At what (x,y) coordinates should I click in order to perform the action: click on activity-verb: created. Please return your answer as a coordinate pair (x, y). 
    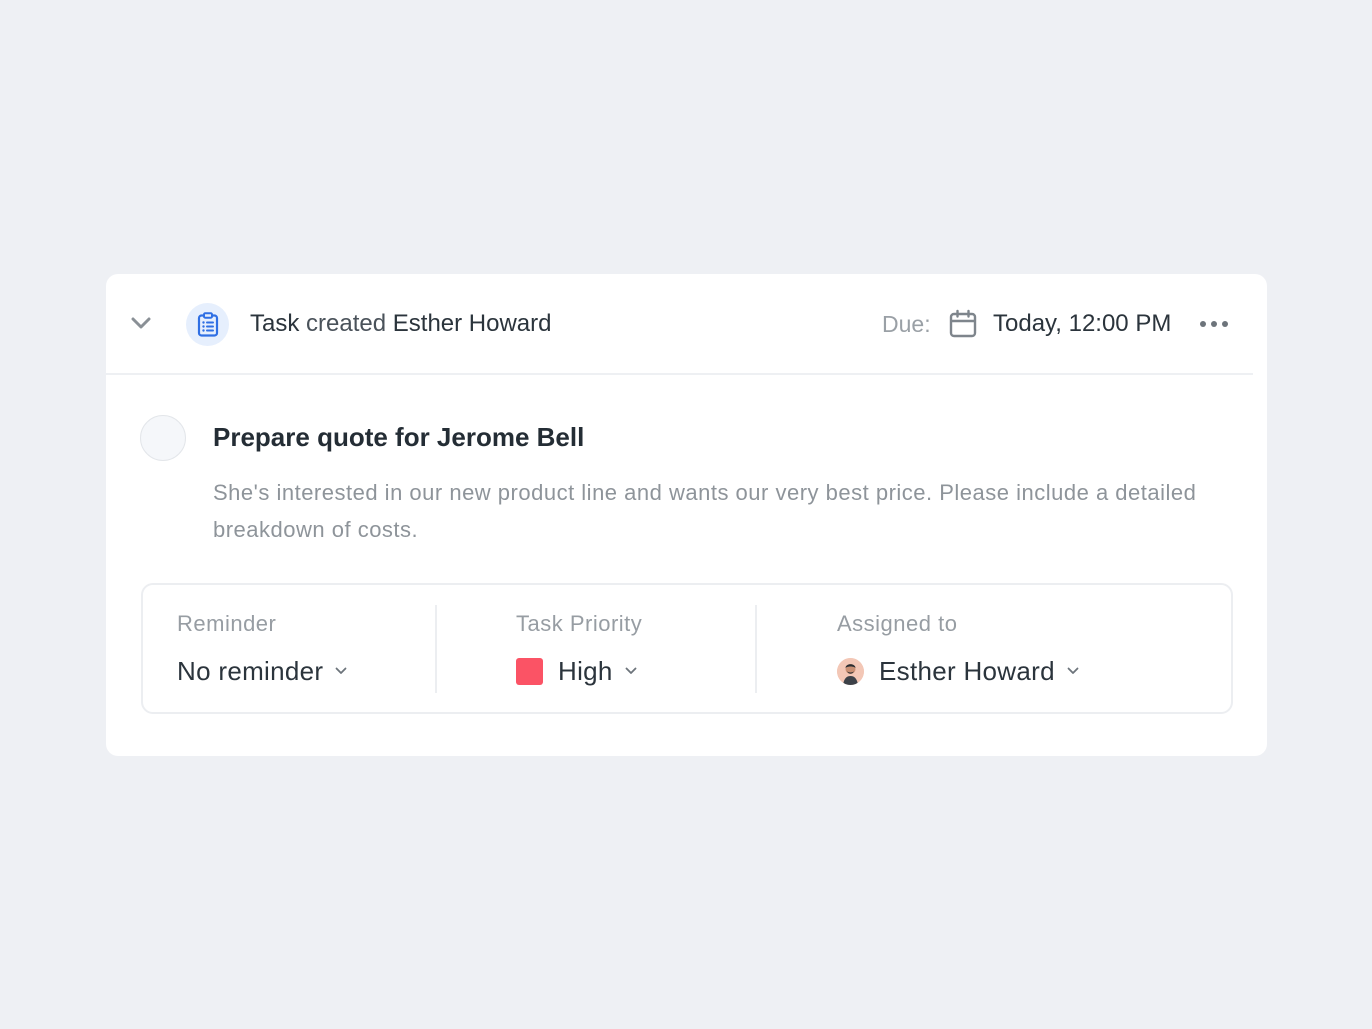
    Looking at the image, I should click on (346, 323).